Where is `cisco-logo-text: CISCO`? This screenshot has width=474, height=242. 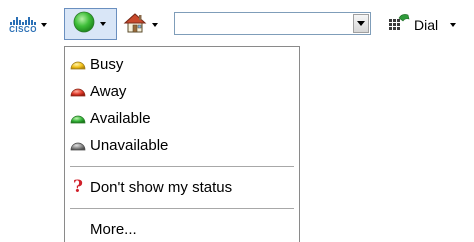 cisco-logo-text: CISCO is located at coordinates (23, 29).